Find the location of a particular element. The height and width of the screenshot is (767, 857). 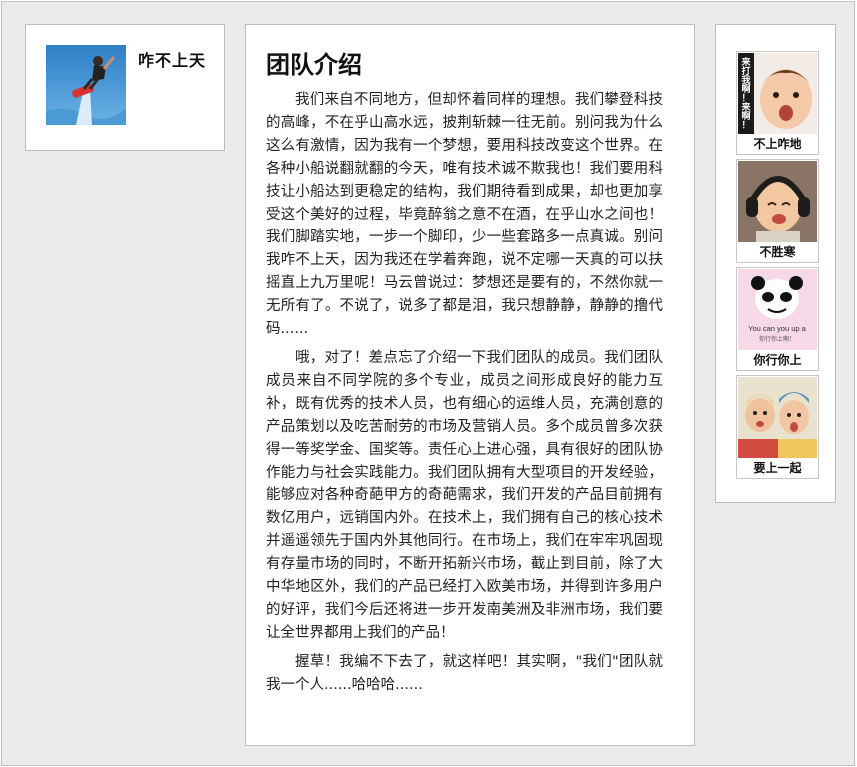

member-label: 不胜寒 is located at coordinates (777, 252).